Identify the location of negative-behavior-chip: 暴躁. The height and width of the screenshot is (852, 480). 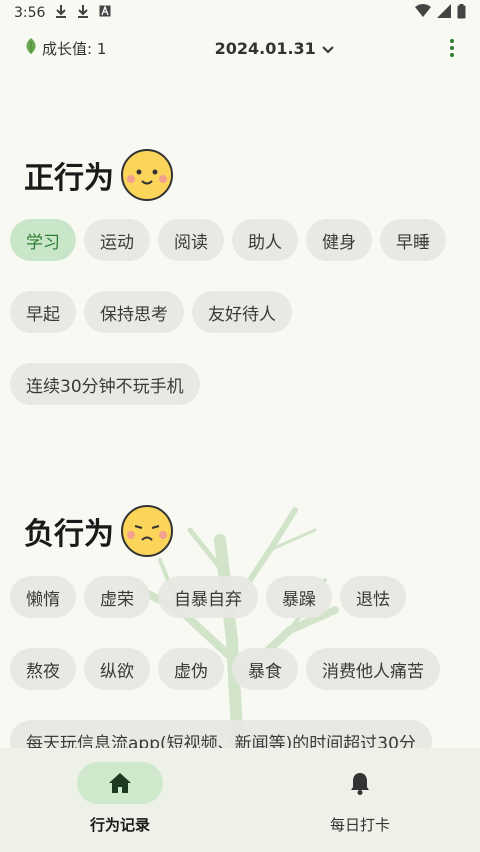
(299, 597).